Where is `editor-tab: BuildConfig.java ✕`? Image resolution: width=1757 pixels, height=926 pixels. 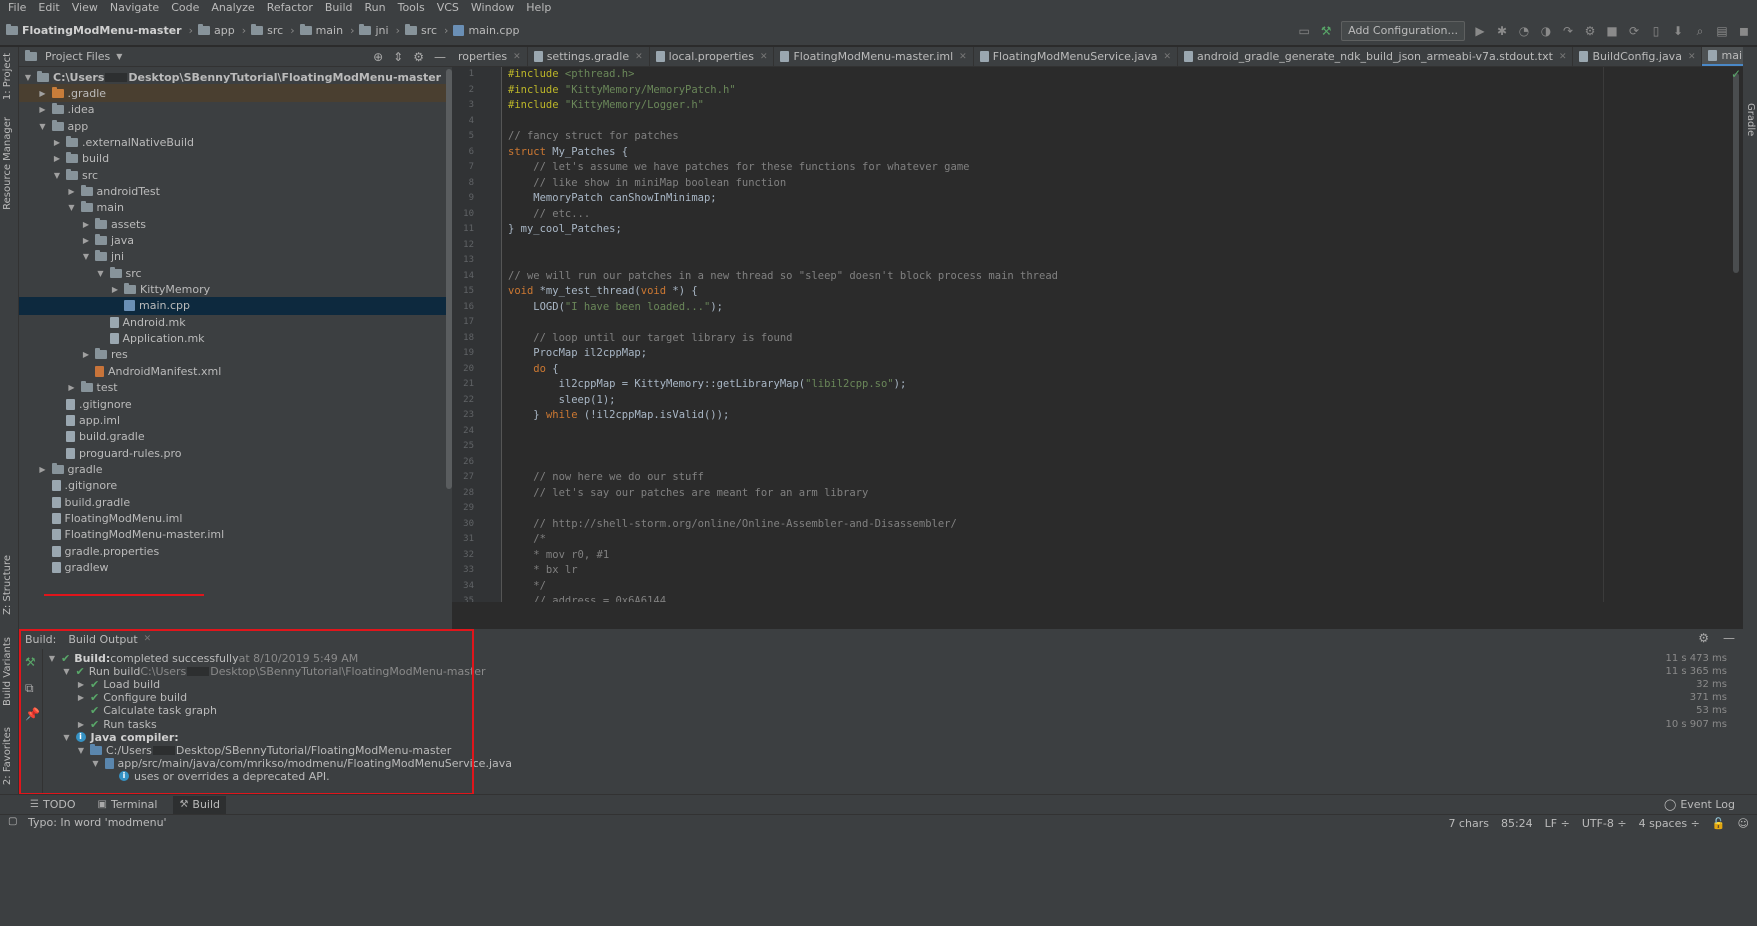 editor-tab: BuildConfig.java ✕ is located at coordinates (1638, 56).